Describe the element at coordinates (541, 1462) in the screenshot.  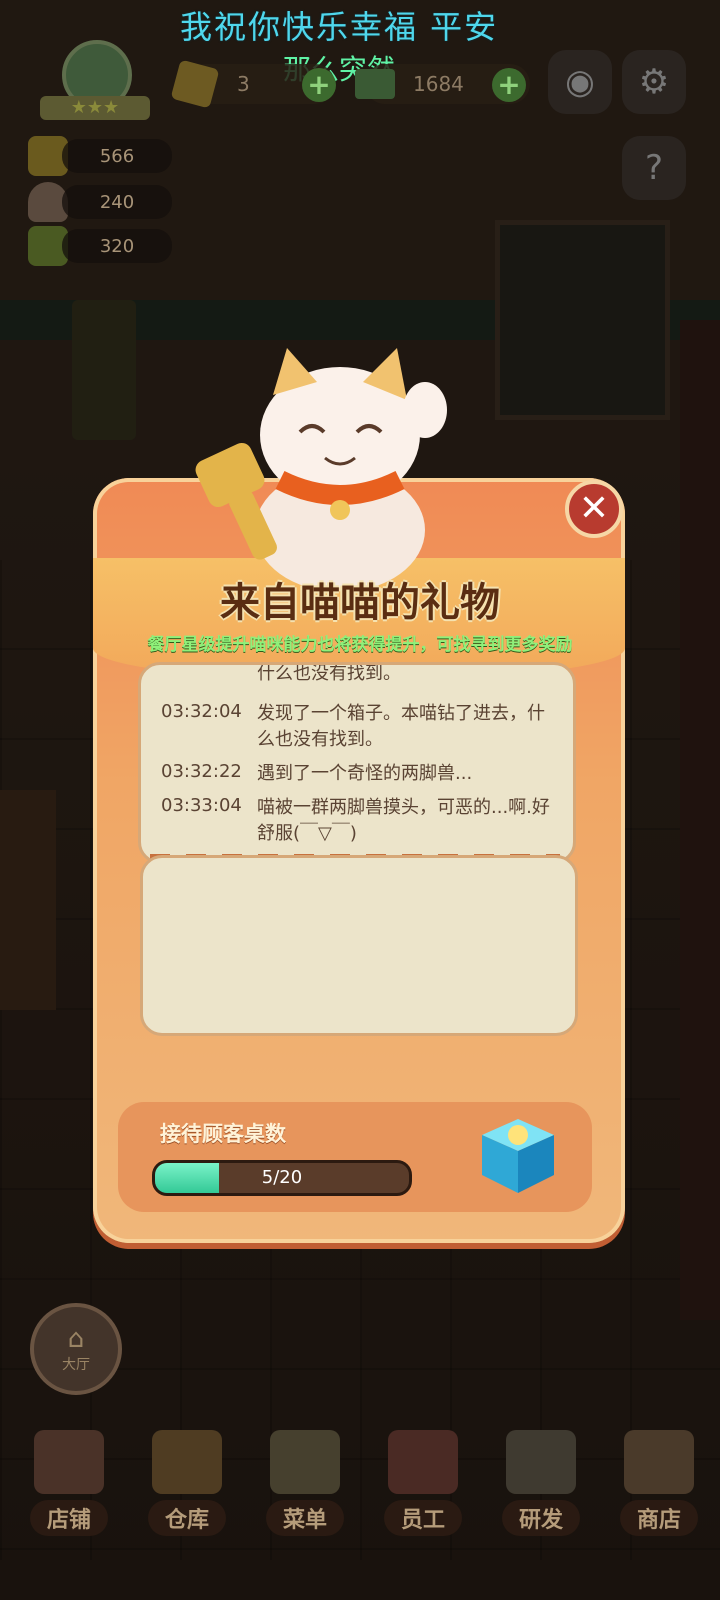
I see `research-wok-icon` at that location.